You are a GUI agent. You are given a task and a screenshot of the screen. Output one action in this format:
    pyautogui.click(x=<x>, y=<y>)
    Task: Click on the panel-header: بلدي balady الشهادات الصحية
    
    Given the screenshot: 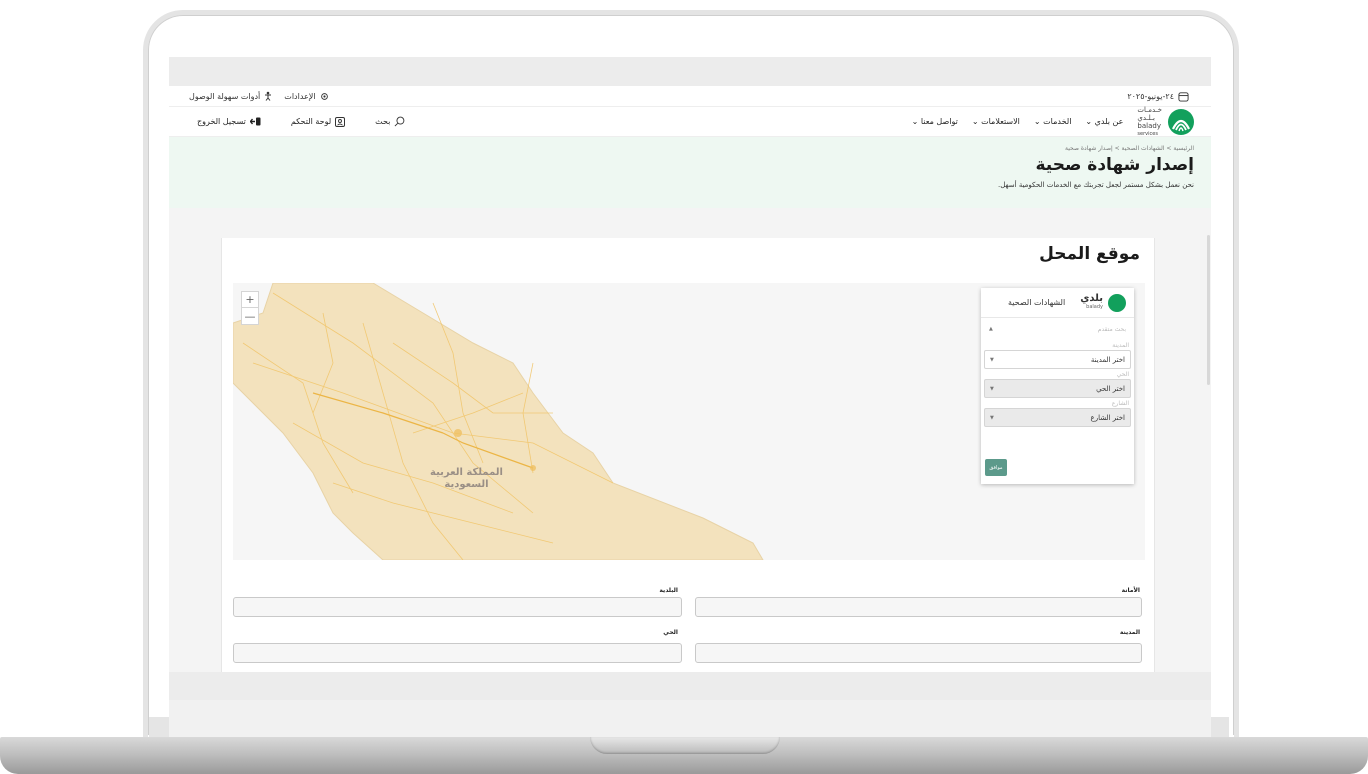 What is the action you would take?
    pyautogui.click(x=1057, y=303)
    